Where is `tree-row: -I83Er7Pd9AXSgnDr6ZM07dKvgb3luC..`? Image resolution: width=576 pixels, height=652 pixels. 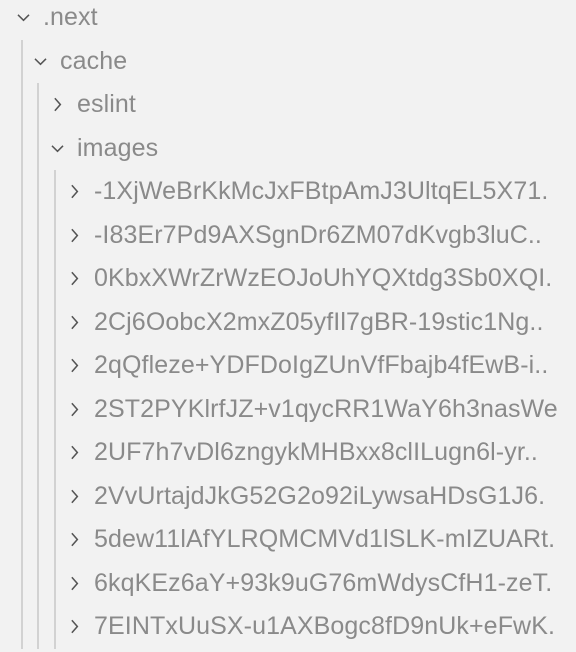 tree-row: -I83Er7Pd9AXSgnDr6ZM07dKvgb3luC.. is located at coordinates (288, 235).